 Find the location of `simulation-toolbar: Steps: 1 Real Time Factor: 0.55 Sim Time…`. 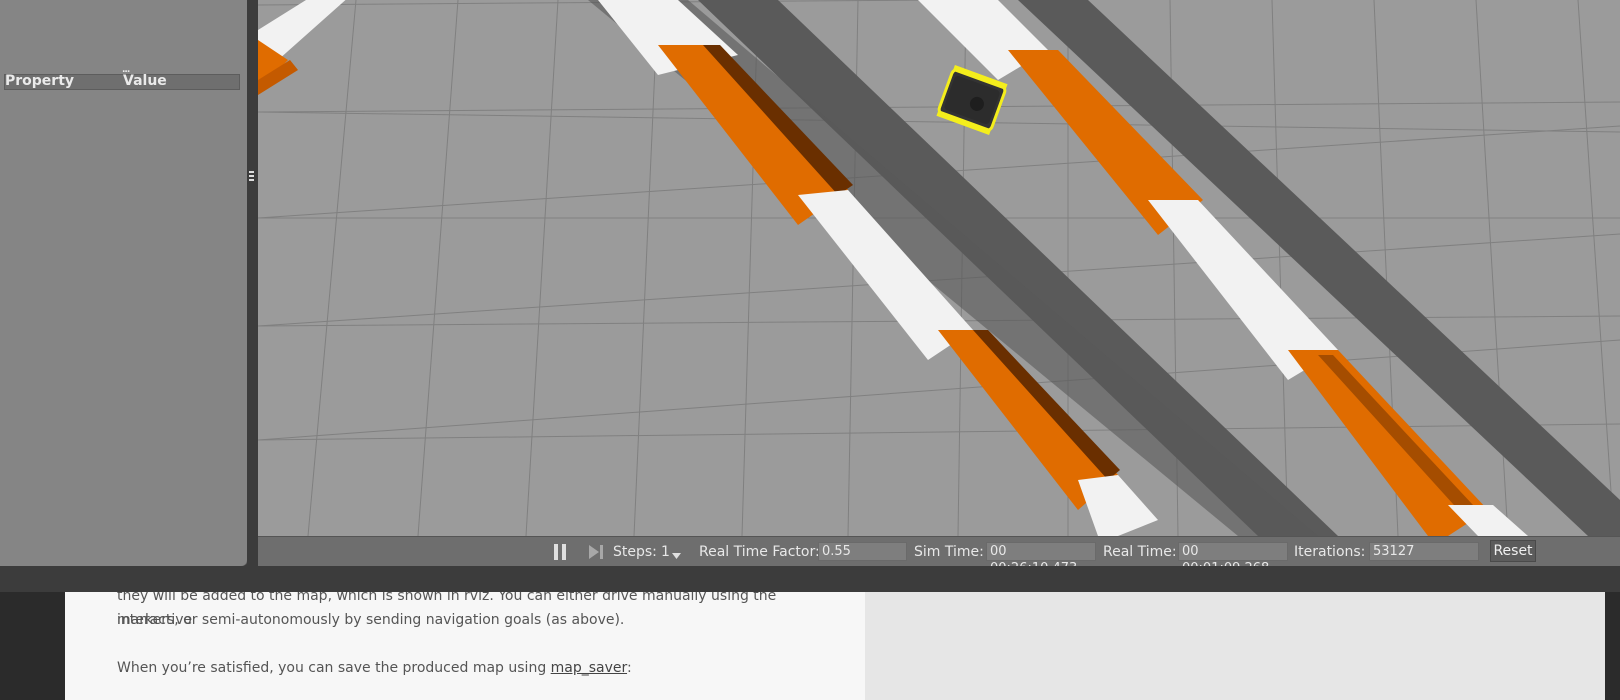

simulation-toolbar: Steps: 1 Real Time Factor: 0.55 Sim Time… is located at coordinates (939, 556).